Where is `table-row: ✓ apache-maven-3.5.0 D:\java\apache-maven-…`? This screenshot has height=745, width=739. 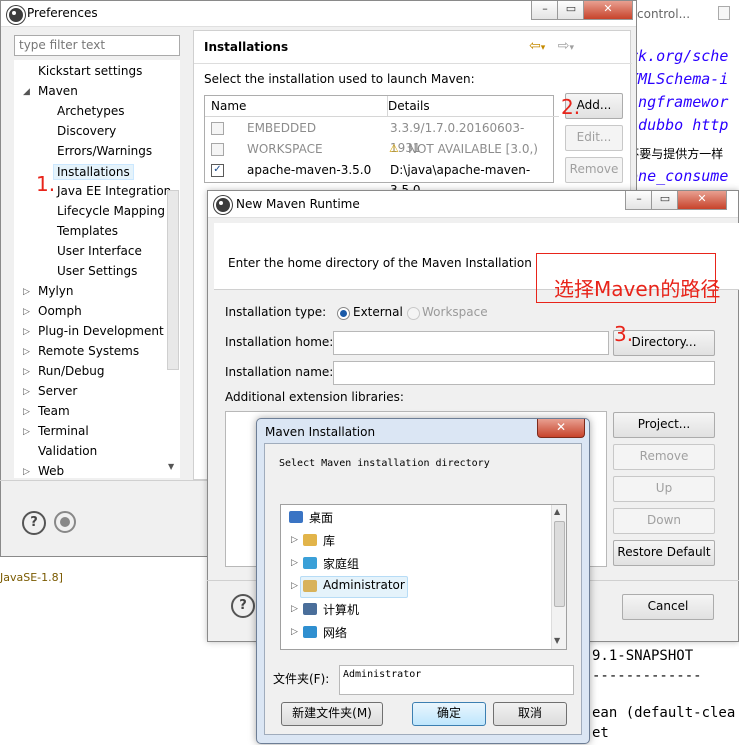 table-row: ✓ apache-maven-3.5.0 D:\java\apache-maven-… is located at coordinates (379, 178).